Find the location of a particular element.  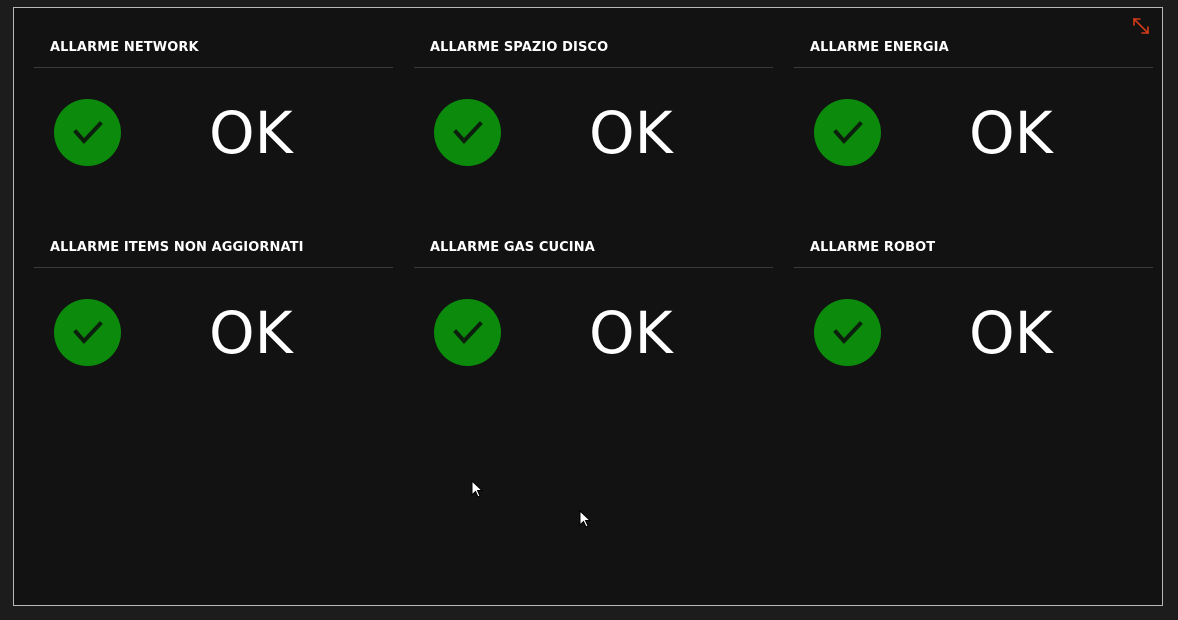

tile-title: ALLARME NETWORK is located at coordinates (124, 47).